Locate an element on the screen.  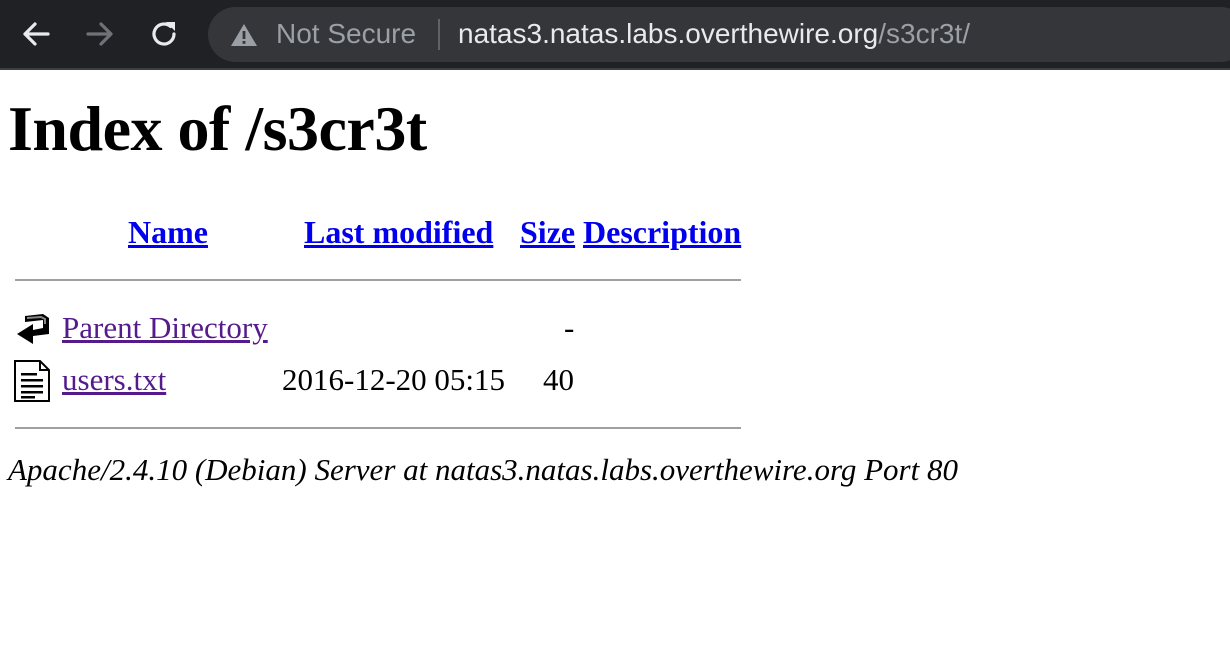
row-size: 40 is located at coordinates (558, 379).